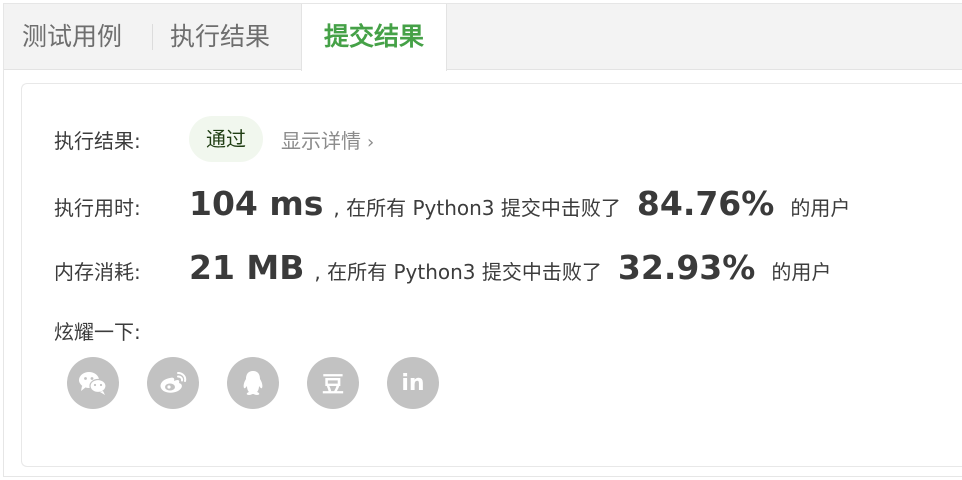 This screenshot has height=480, width=962. I want to click on douban-icon: 豆, so click(332, 385).